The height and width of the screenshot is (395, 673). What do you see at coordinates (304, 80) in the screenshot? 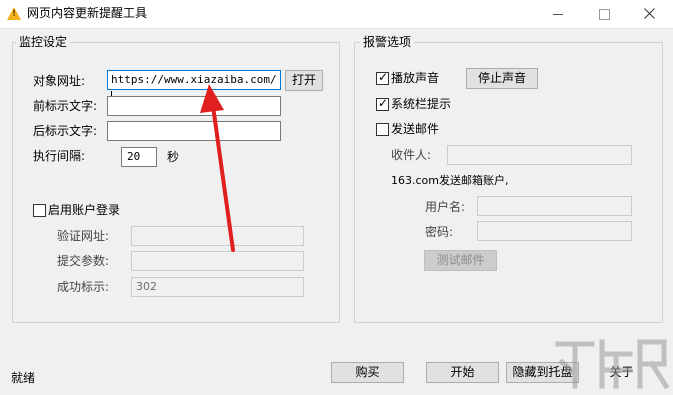
I see `open-button: 打开` at bounding box center [304, 80].